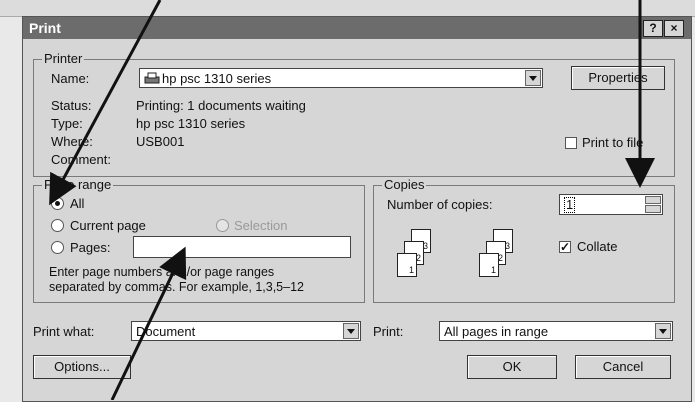 Image resolution: width=695 pixels, height=402 pixels. Describe the element at coordinates (162, 272) in the screenshot. I see `page-range-help-line1: Enter page numbers and/or page ranges` at that location.